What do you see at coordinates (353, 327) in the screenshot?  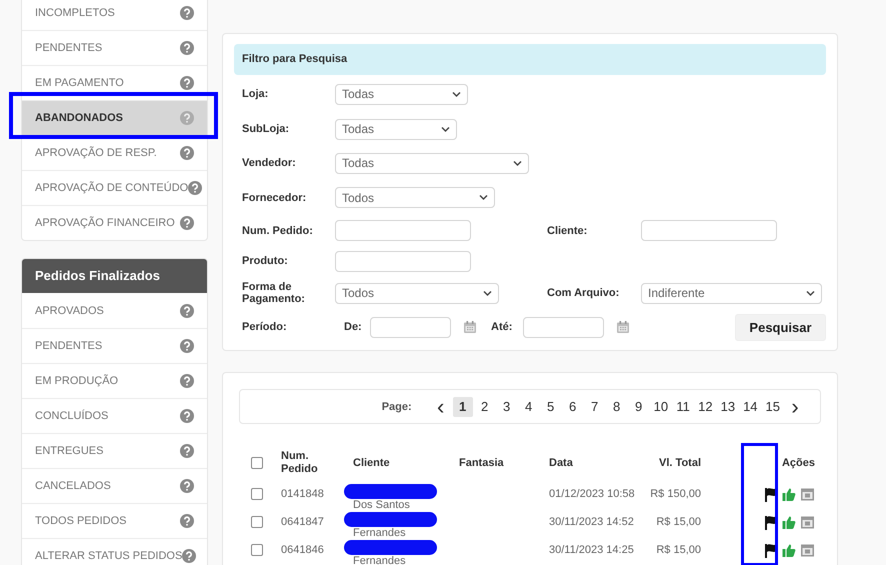 I see `field-label: De:` at bounding box center [353, 327].